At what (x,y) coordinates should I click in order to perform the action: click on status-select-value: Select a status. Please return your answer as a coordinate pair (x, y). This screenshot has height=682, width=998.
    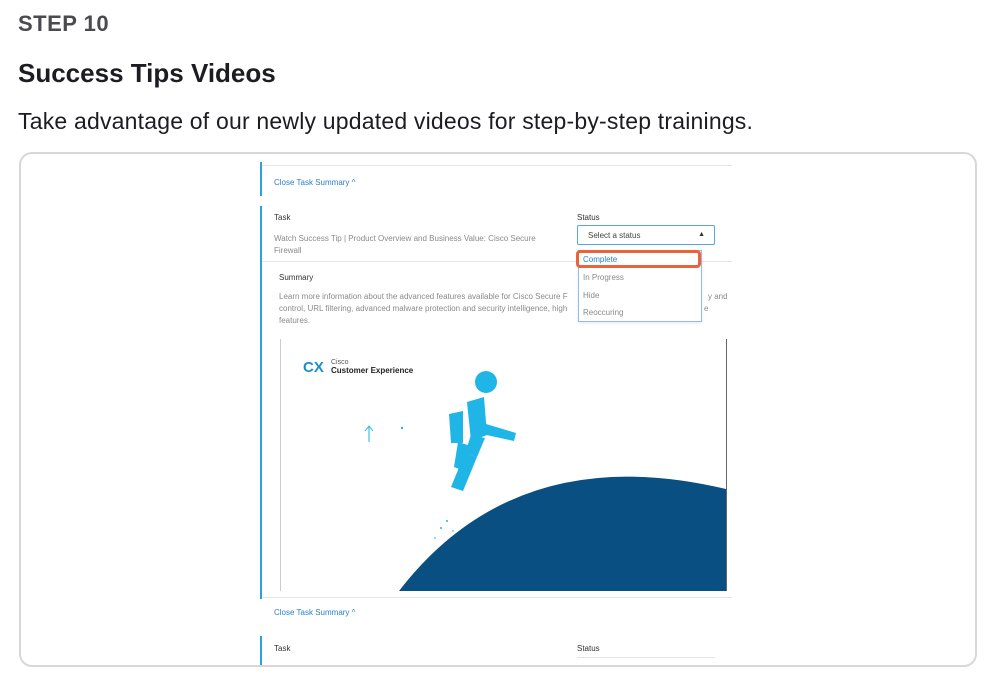
    Looking at the image, I should click on (614, 235).